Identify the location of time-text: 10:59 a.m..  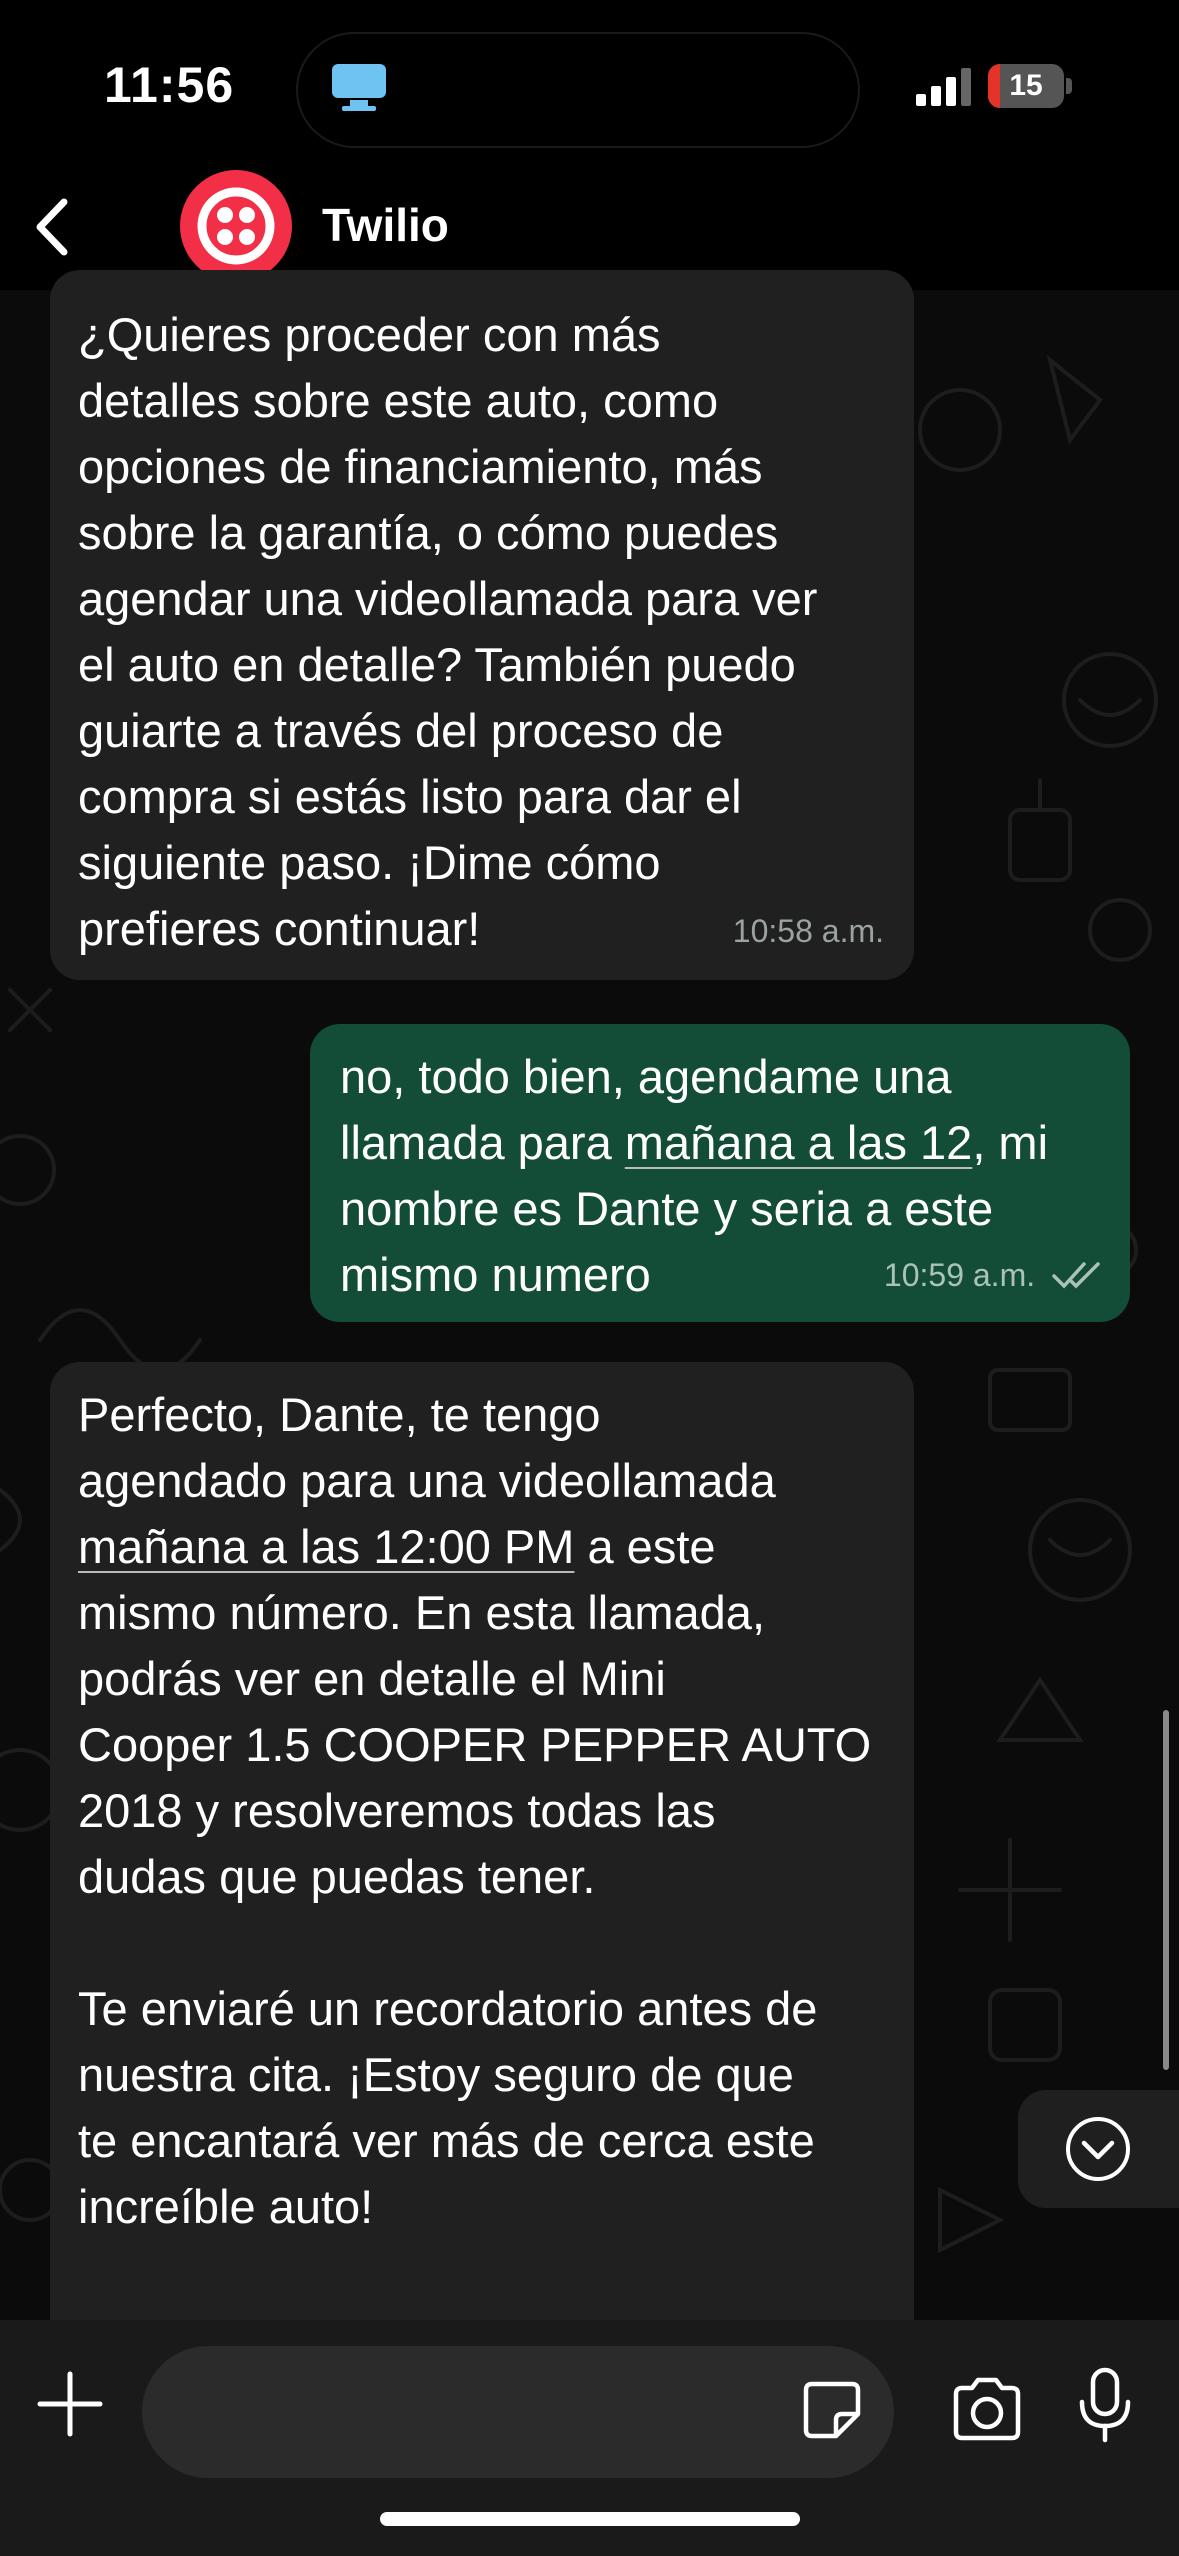
(959, 1275).